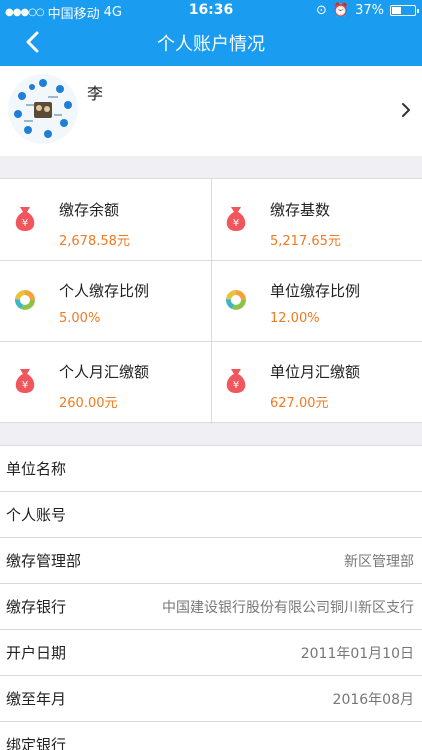  Describe the element at coordinates (315, 372) in the screenshot. I see `summary-label: 单位月汇缴额` at that location.